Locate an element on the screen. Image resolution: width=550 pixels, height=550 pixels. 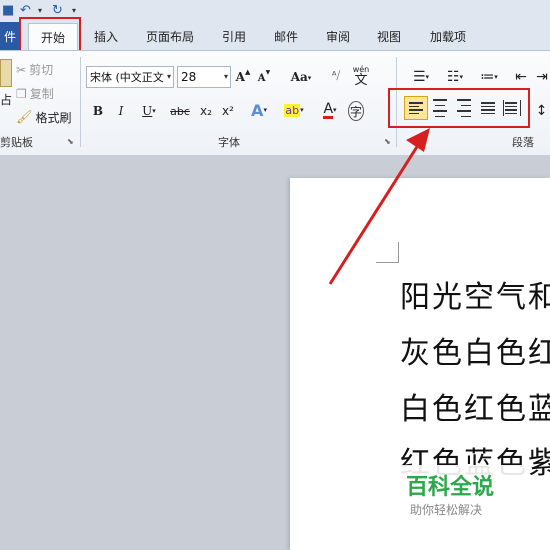
annotation-arrow is located at coordinates (379, 206).